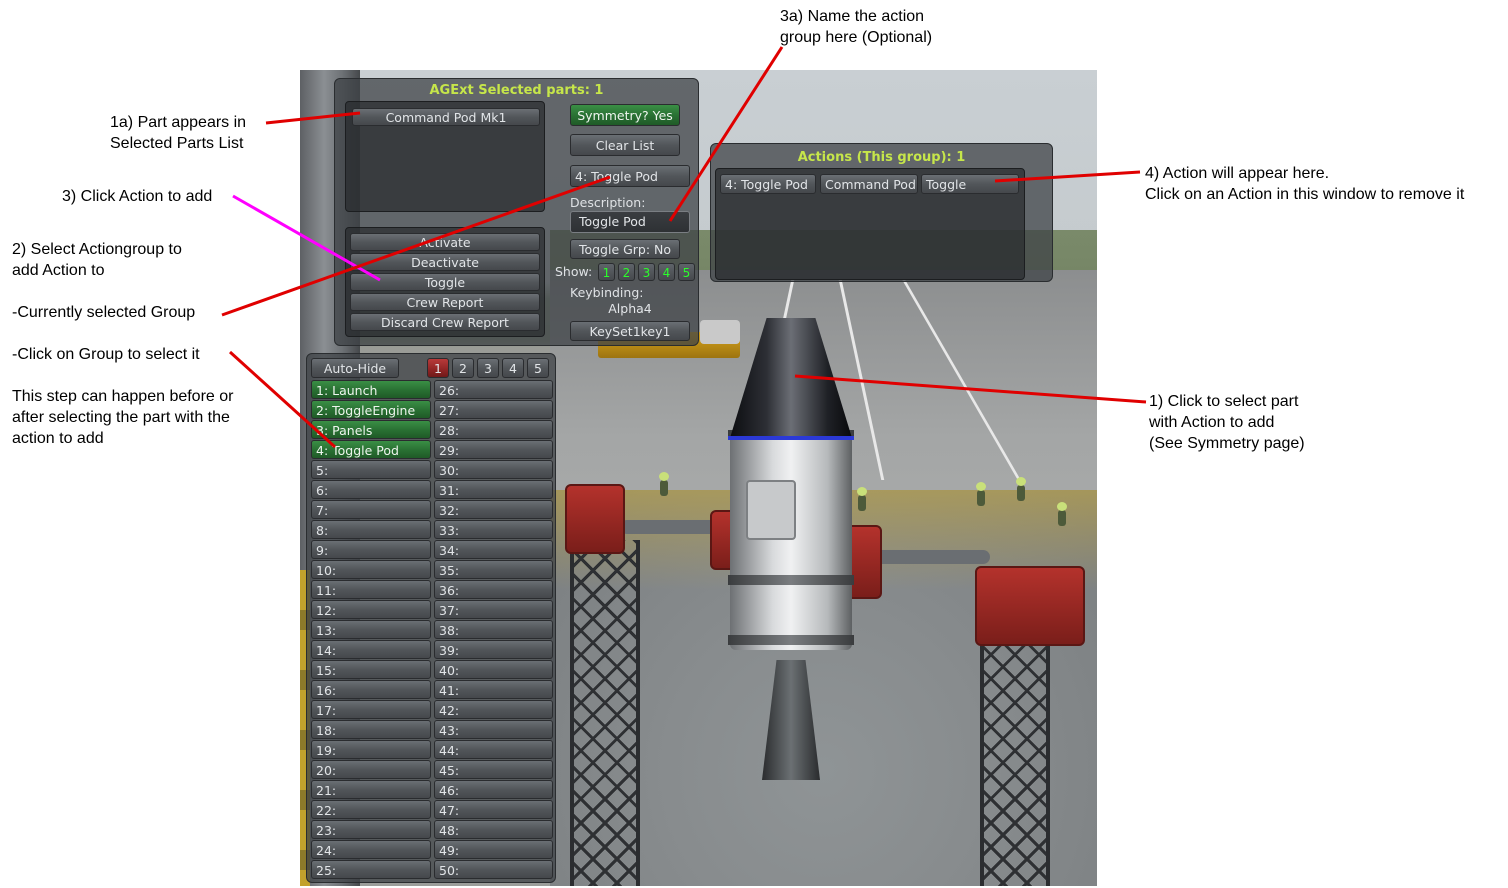 Image resolution: width=1508 pixels, height=888 pixels. What do you see at coordinates (646, 272) in the screenshot?
I see `show-group-3-button: 3` at bounding box center [646, 272].